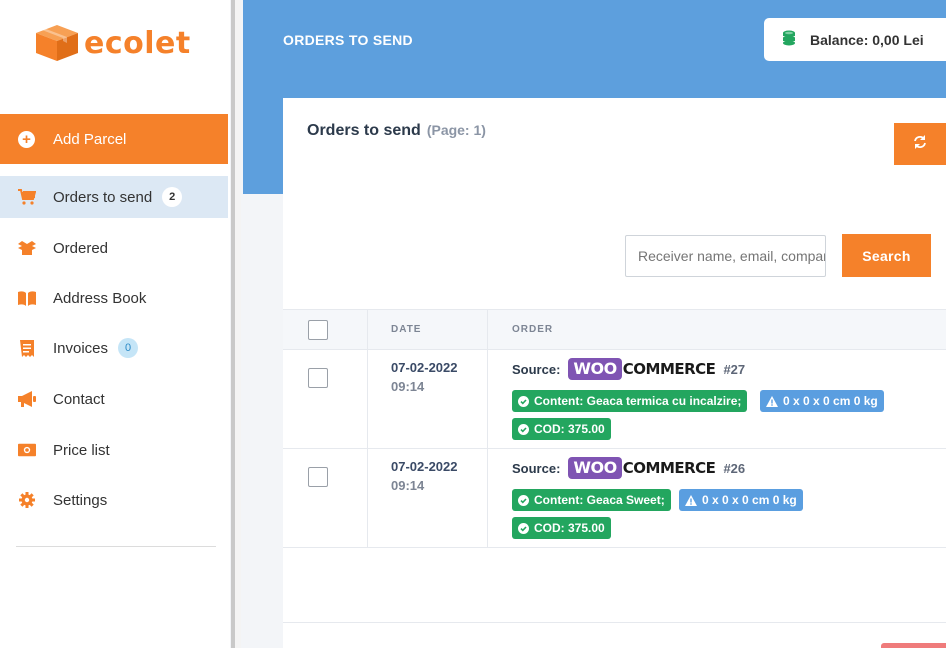 The image size is (946, 648). Describe the element at coordinates (79, 399) in the screenshot. I see `sidebar-item-label: Contact` at that location.